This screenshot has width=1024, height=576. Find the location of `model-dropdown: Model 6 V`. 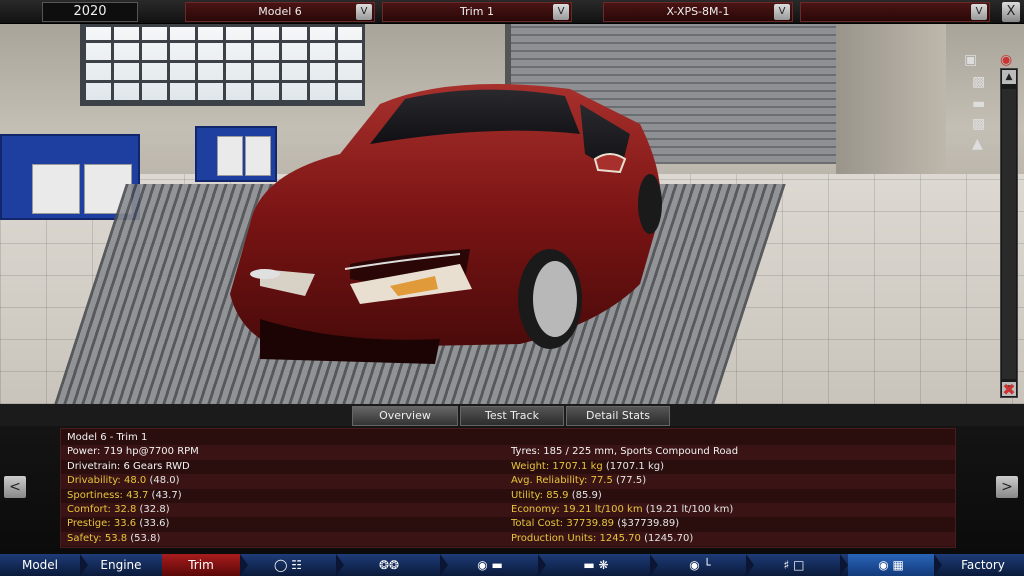

model-dropdown: Model 6 V is located at coordinates (280, 12).